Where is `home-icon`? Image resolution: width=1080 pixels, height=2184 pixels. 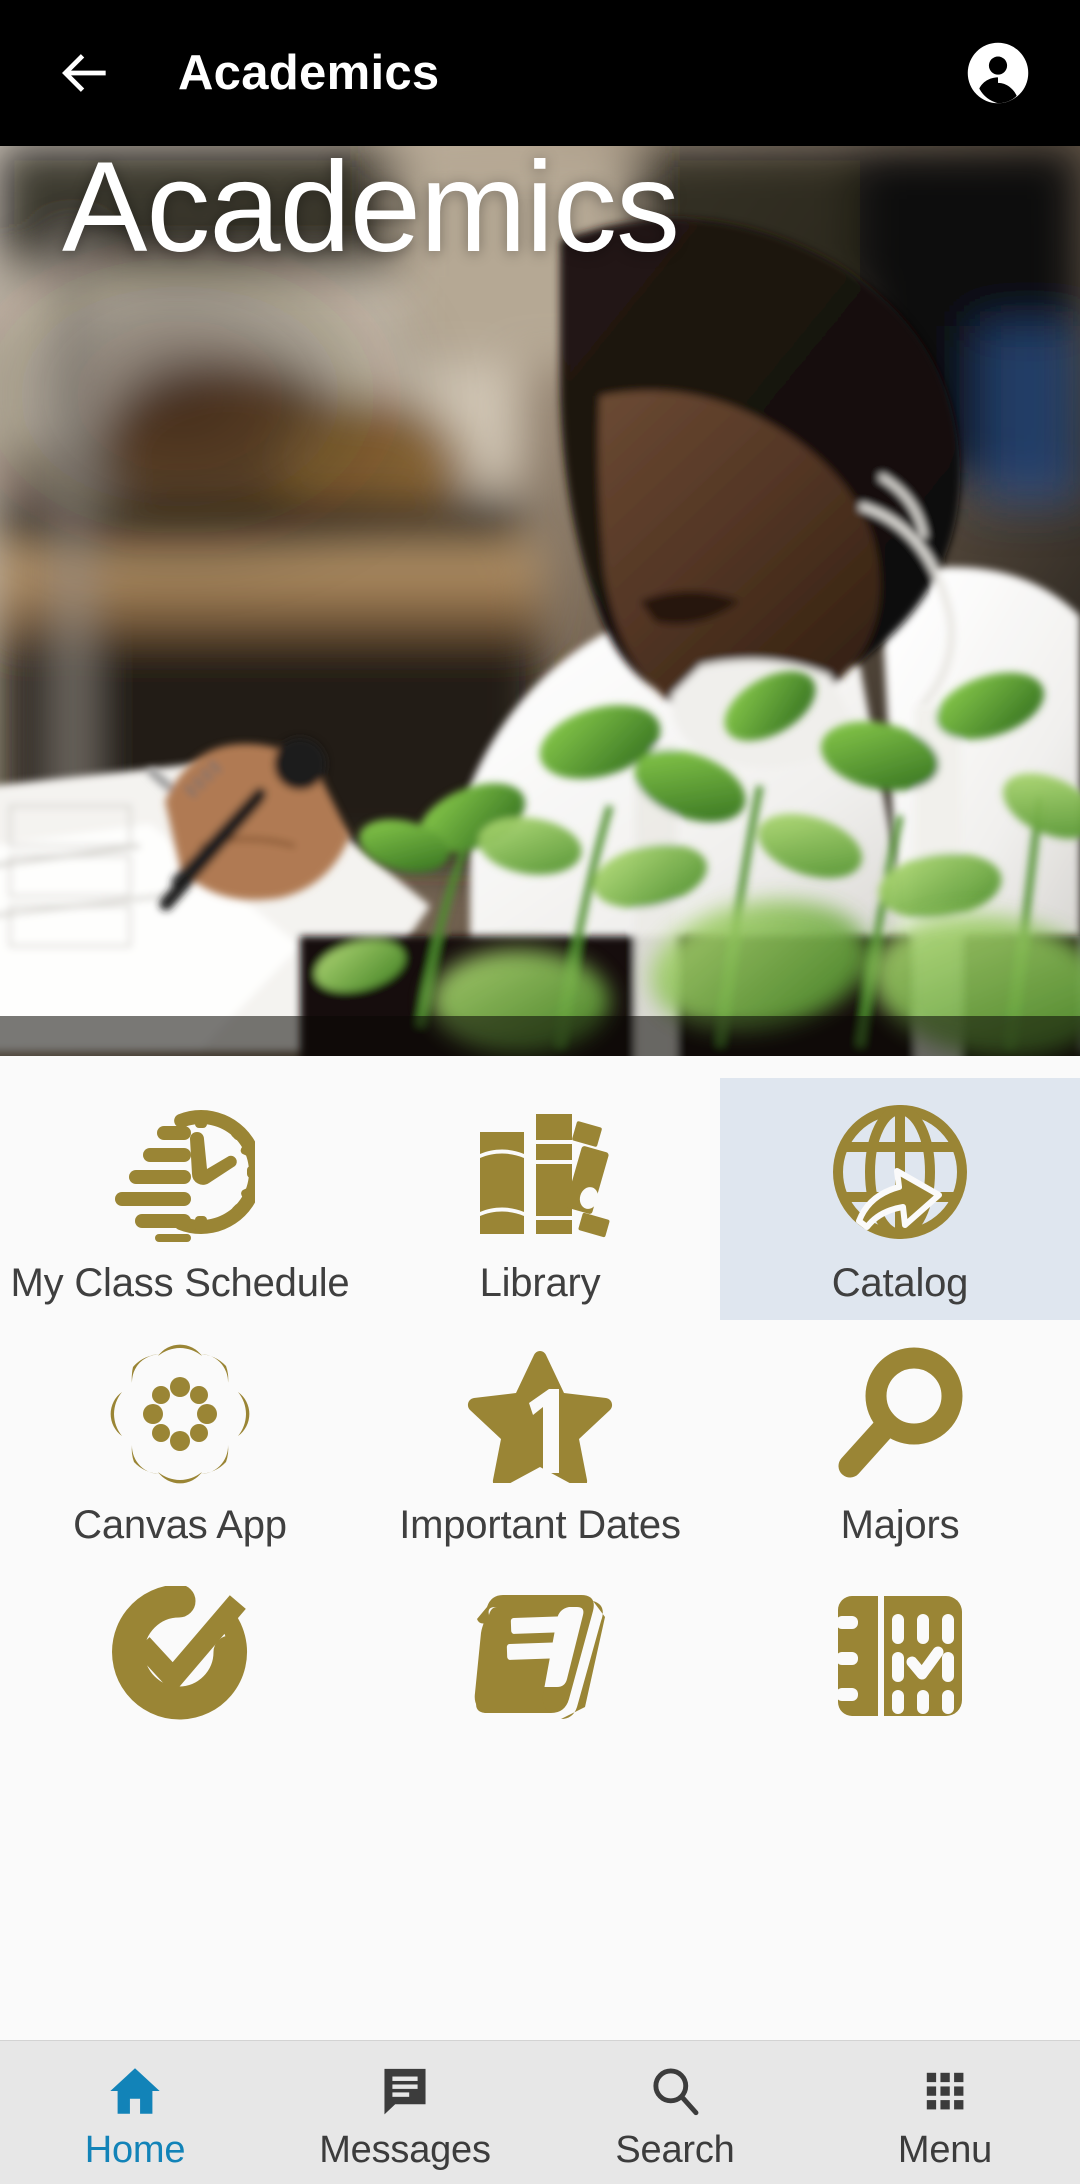 home-icon is located at coordinates (135, 2091).